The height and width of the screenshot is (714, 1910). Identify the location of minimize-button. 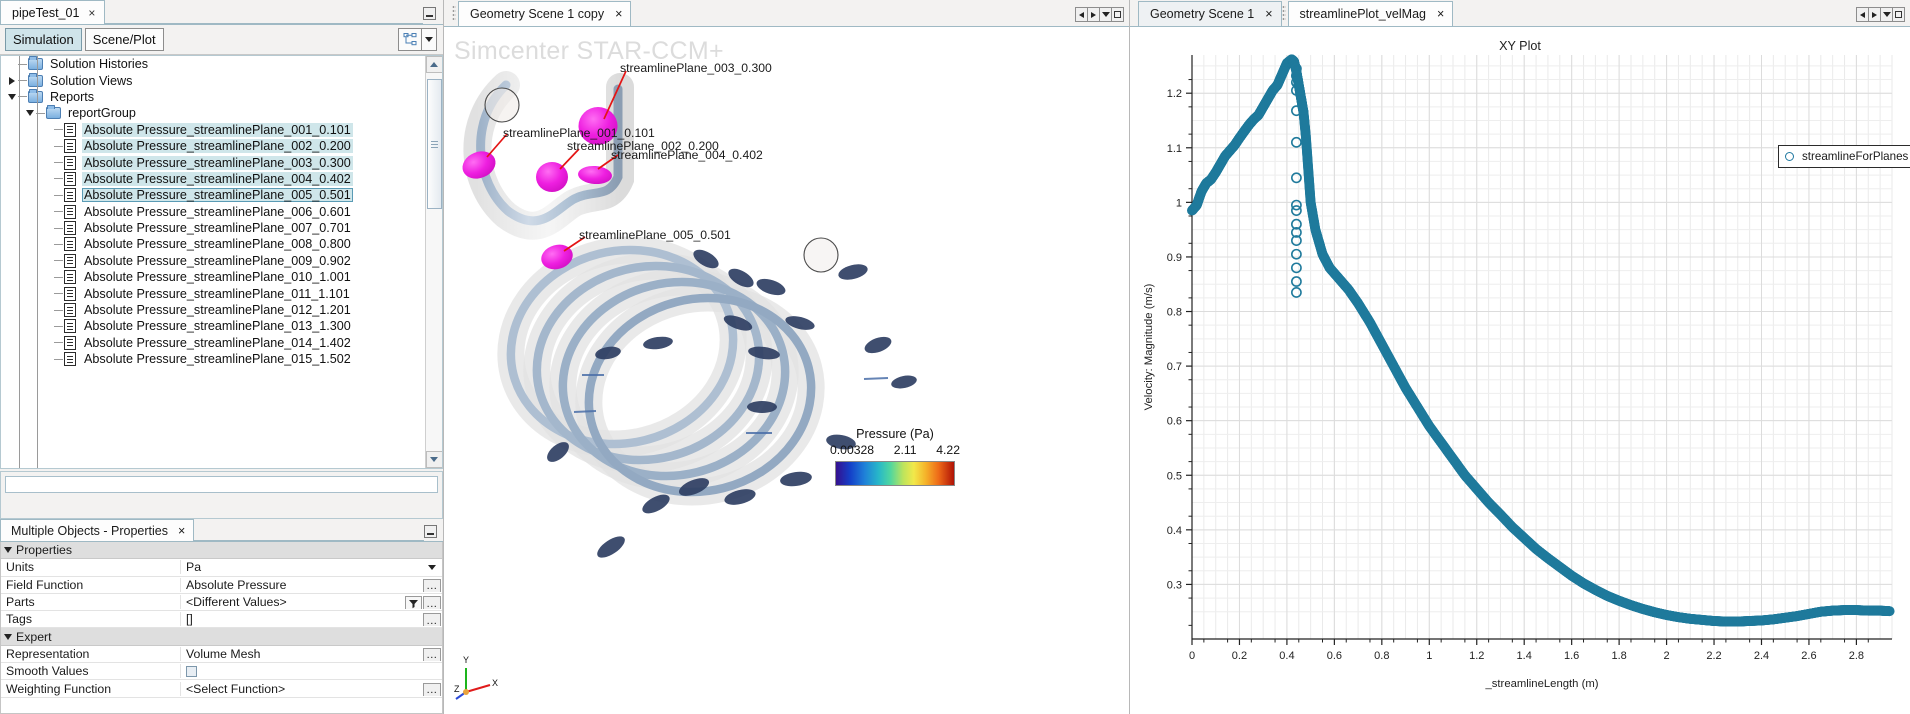
(429, 13).